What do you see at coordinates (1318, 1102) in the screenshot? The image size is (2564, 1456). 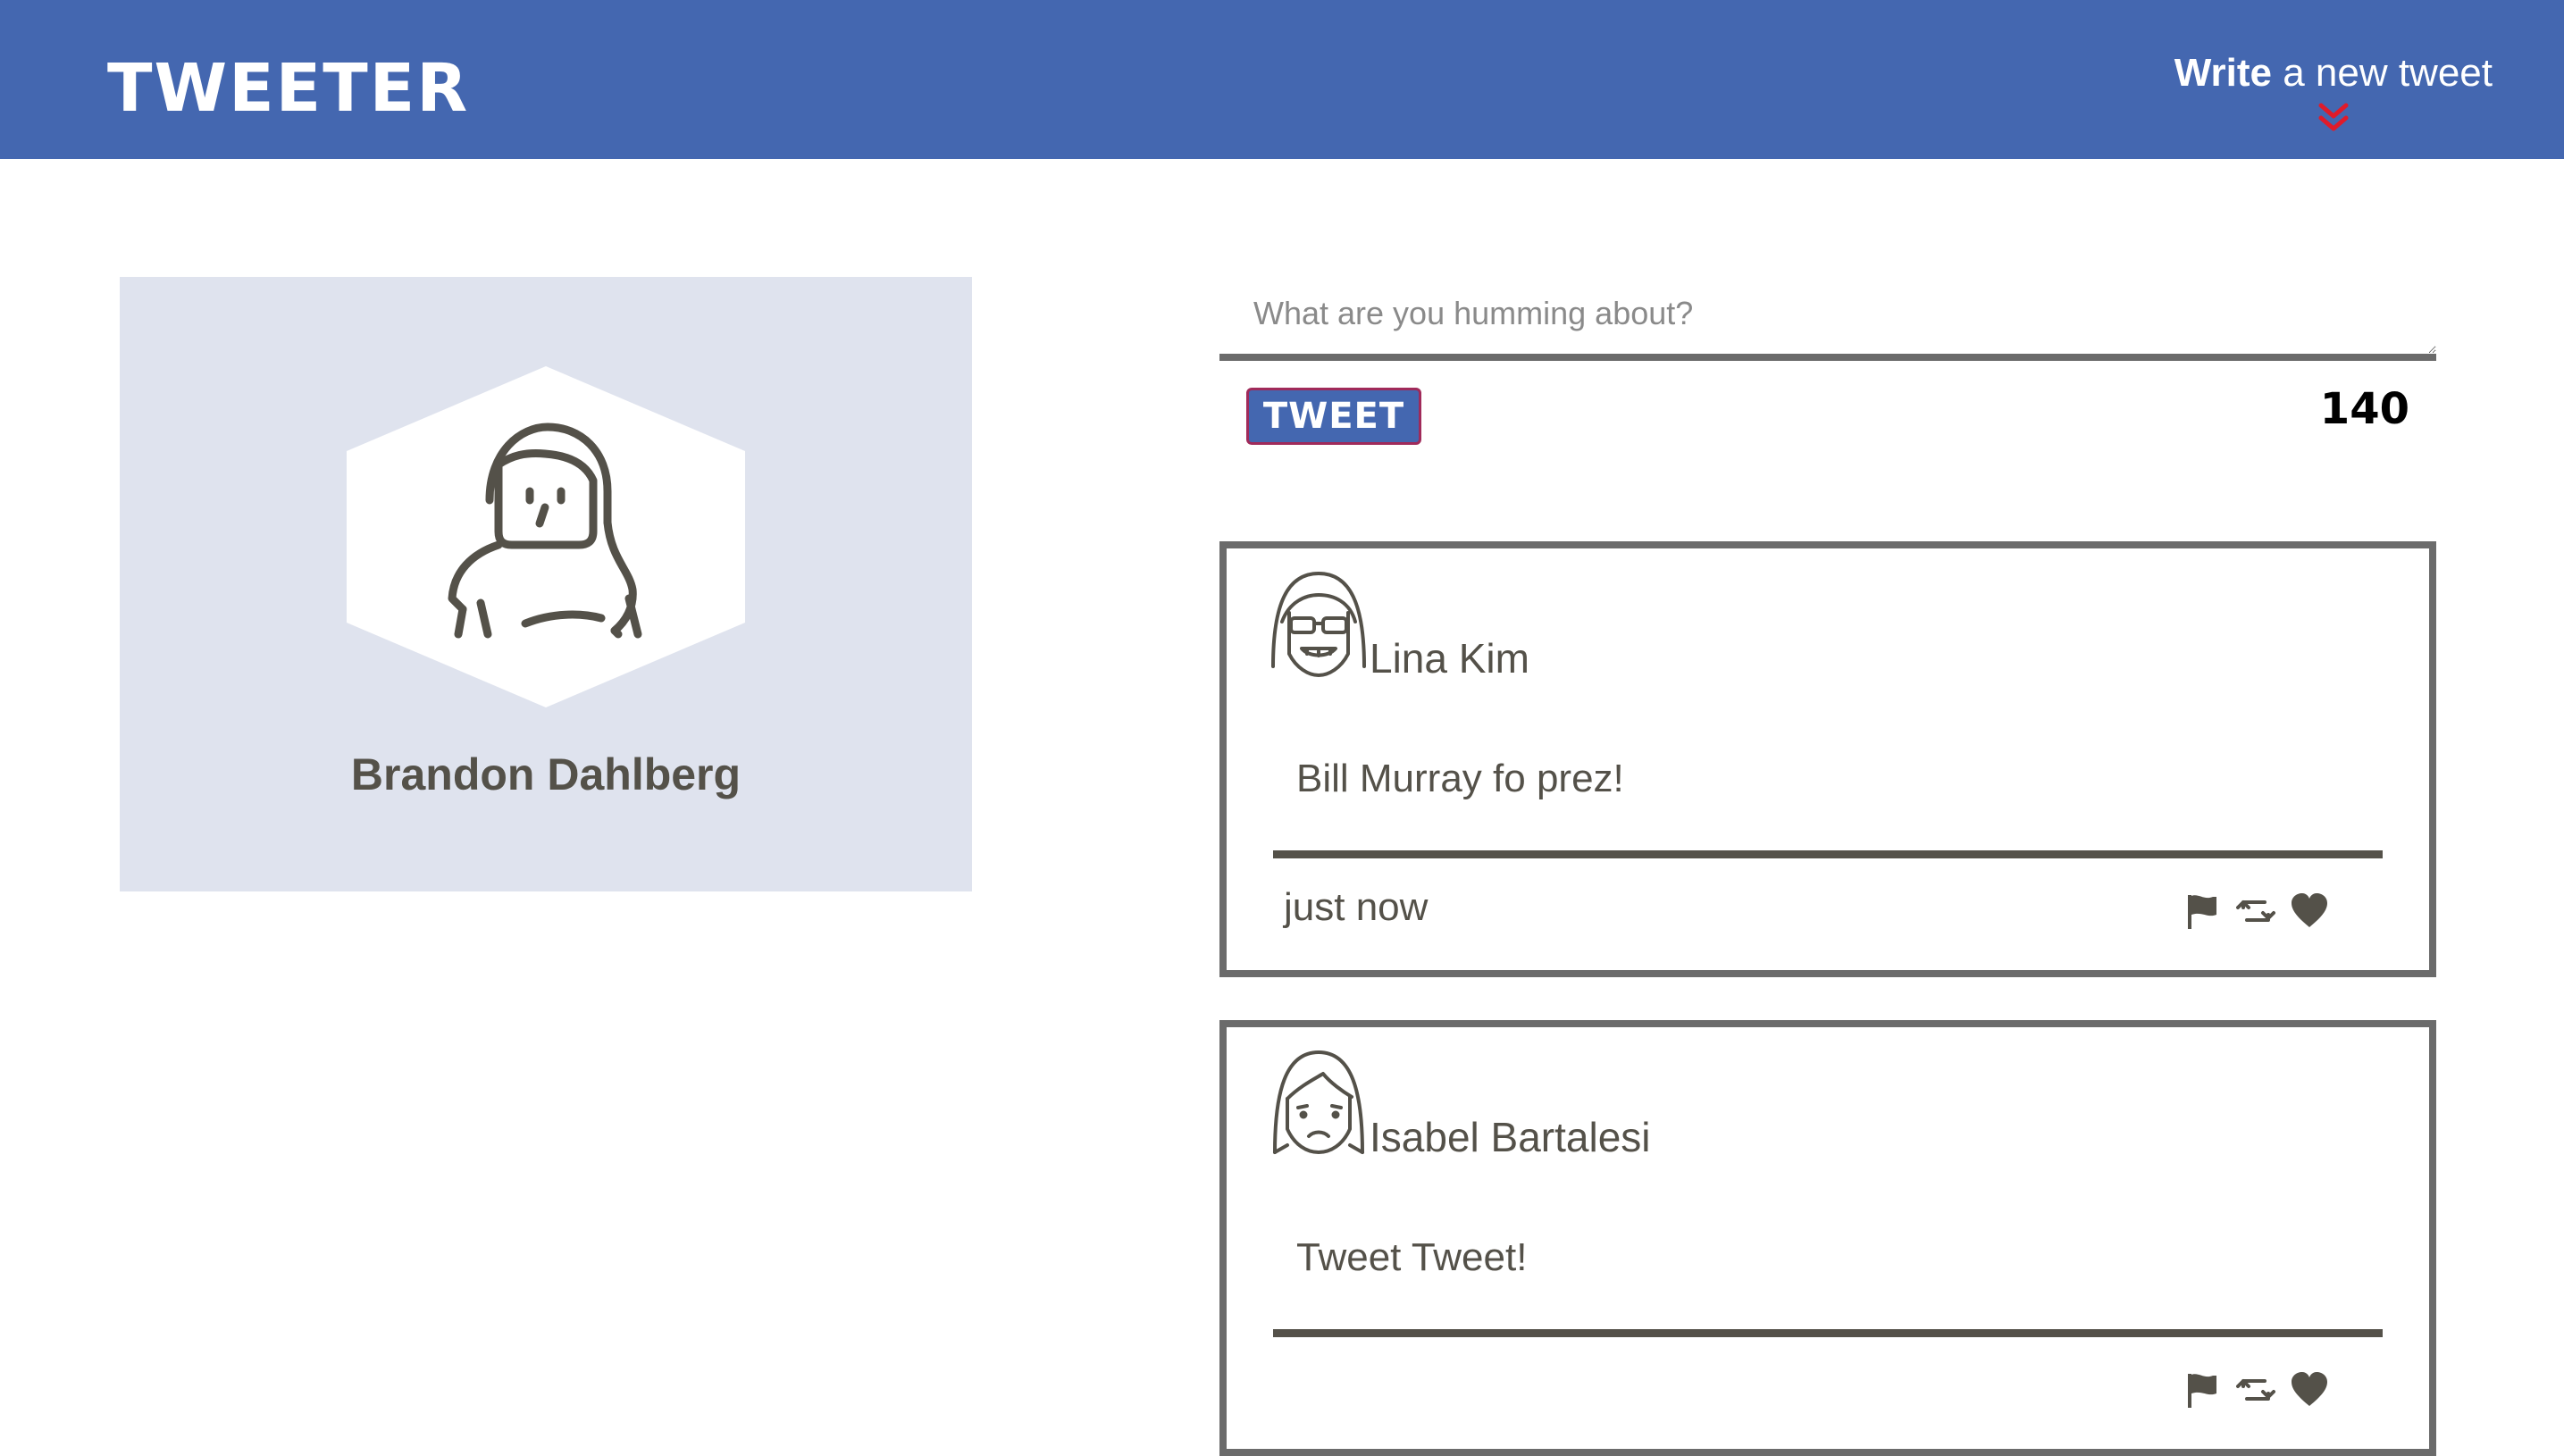 I see `avatar-frown-icon` at bounding box center [1318, 1102].